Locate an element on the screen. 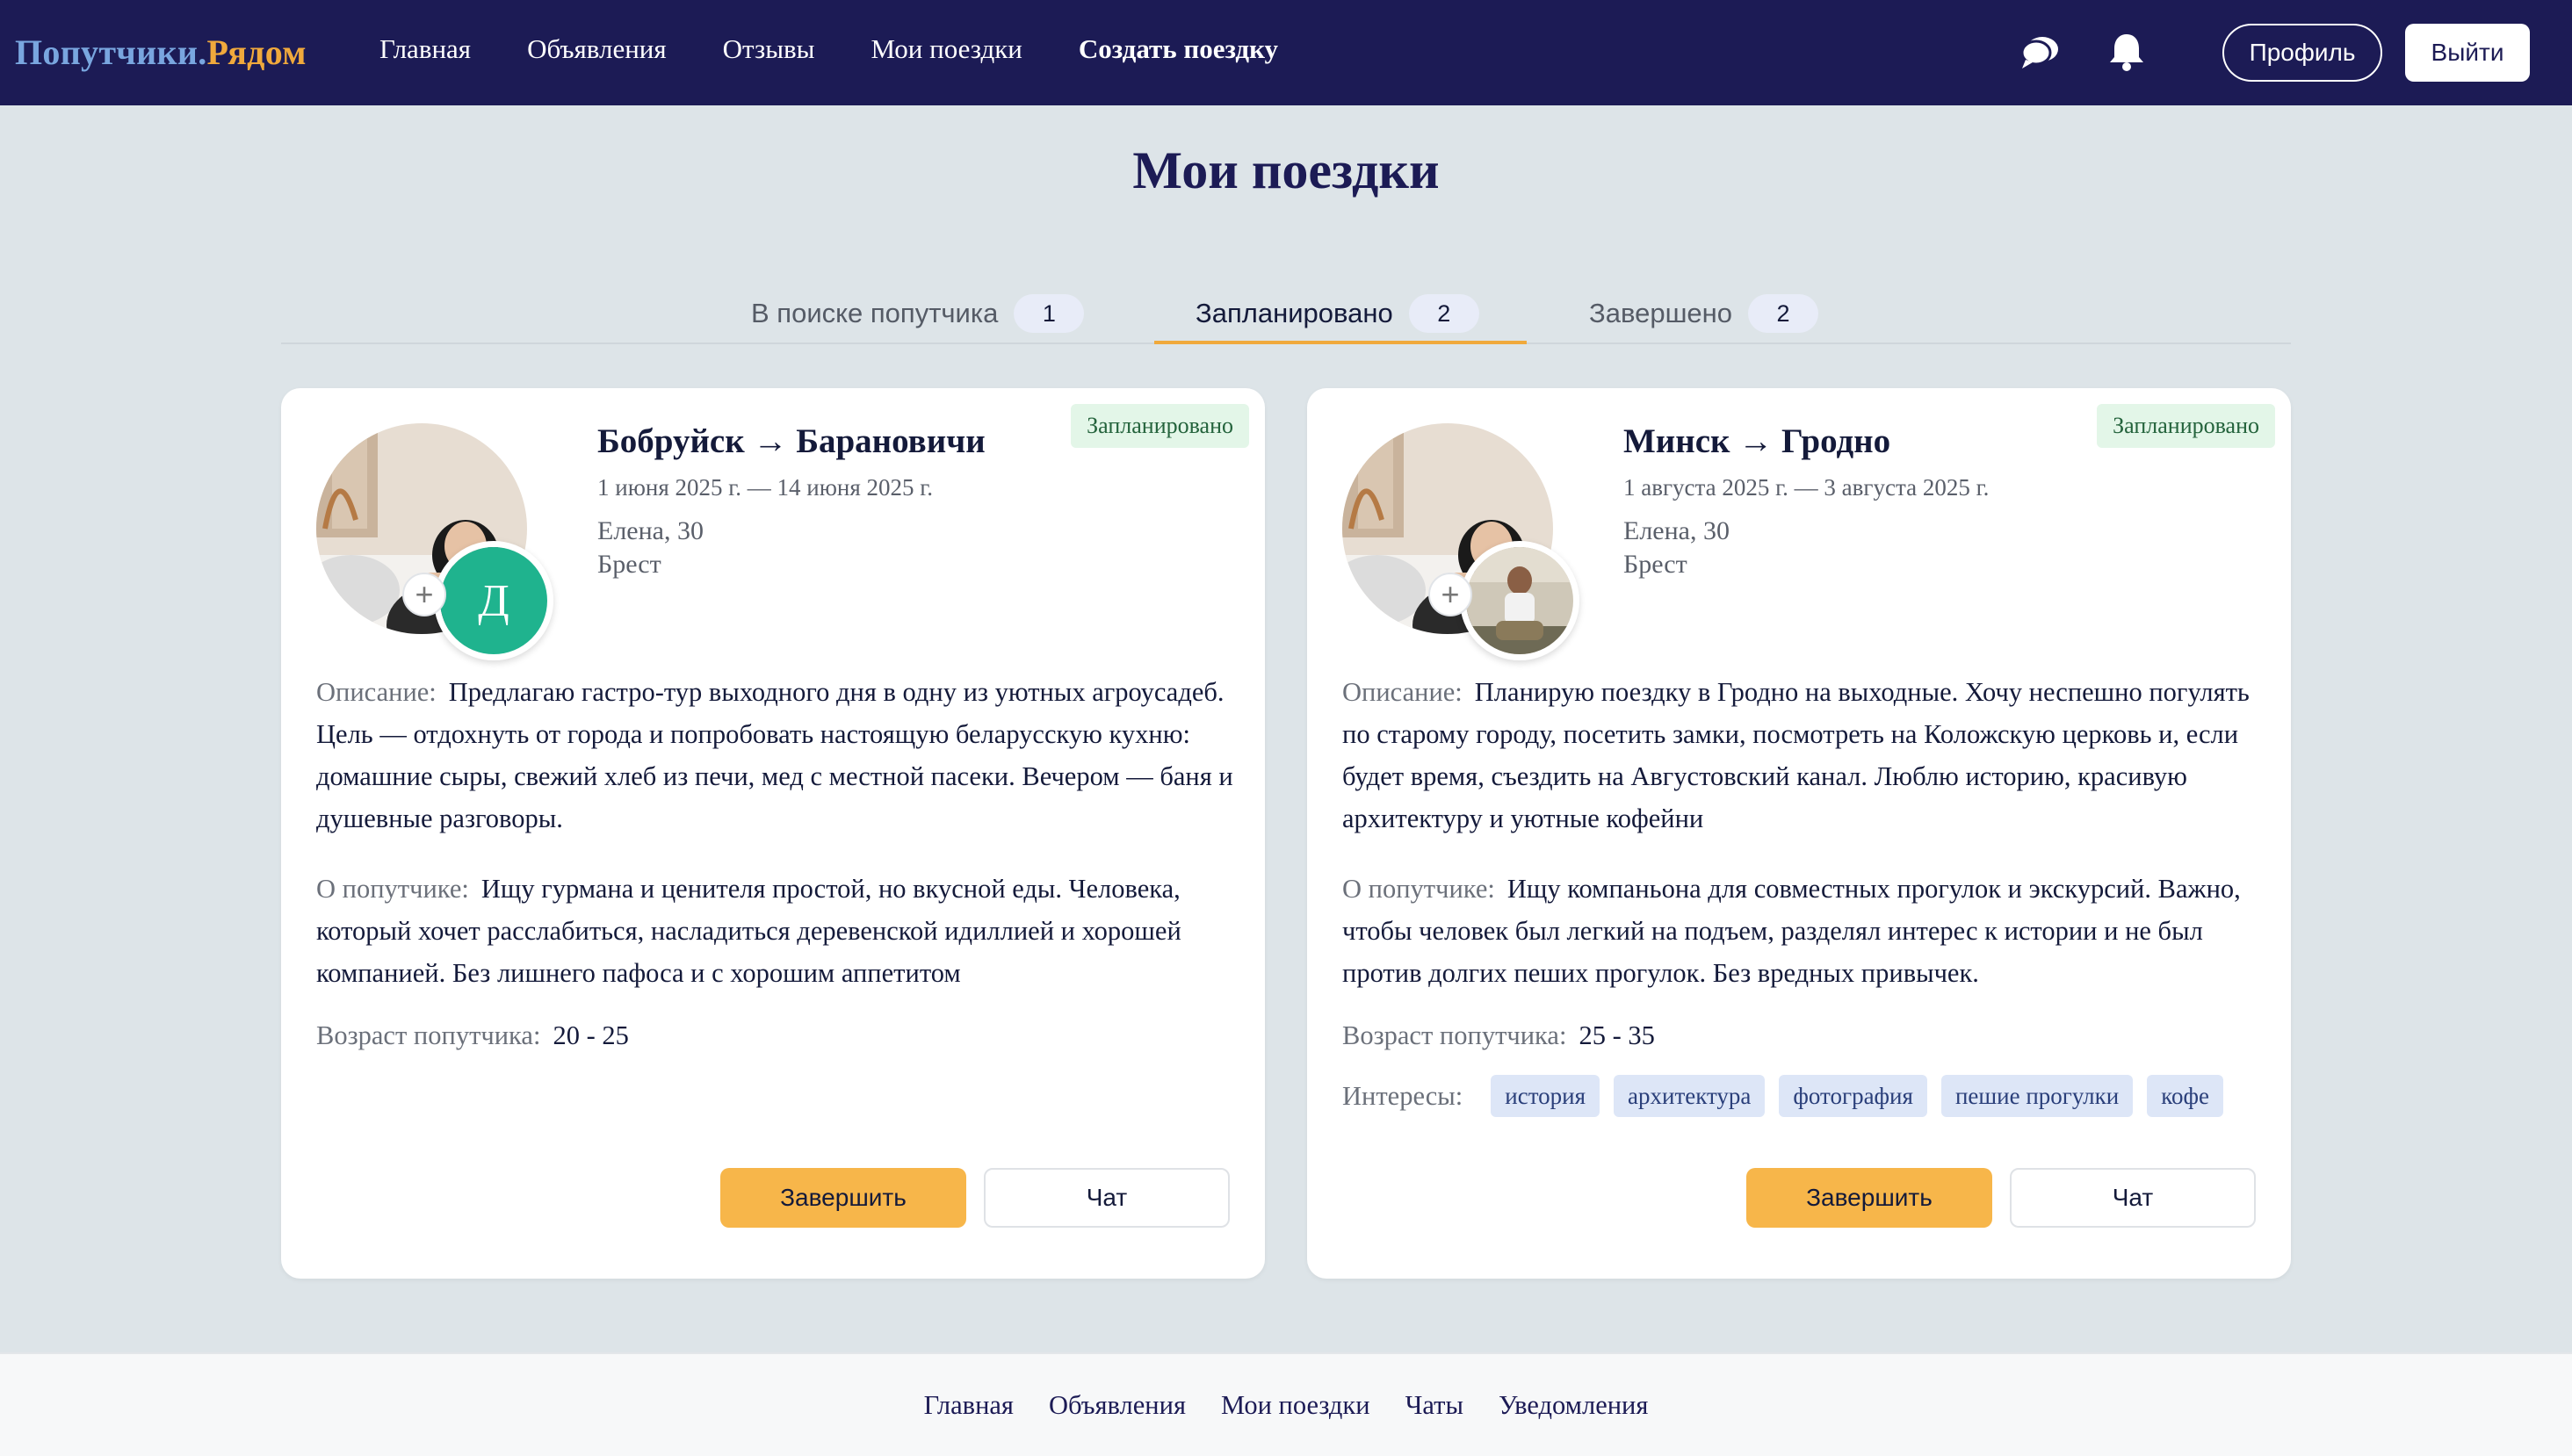 The image size is (2572, 1456). trip-avatars: Д + is located at coordinates (435, 541).